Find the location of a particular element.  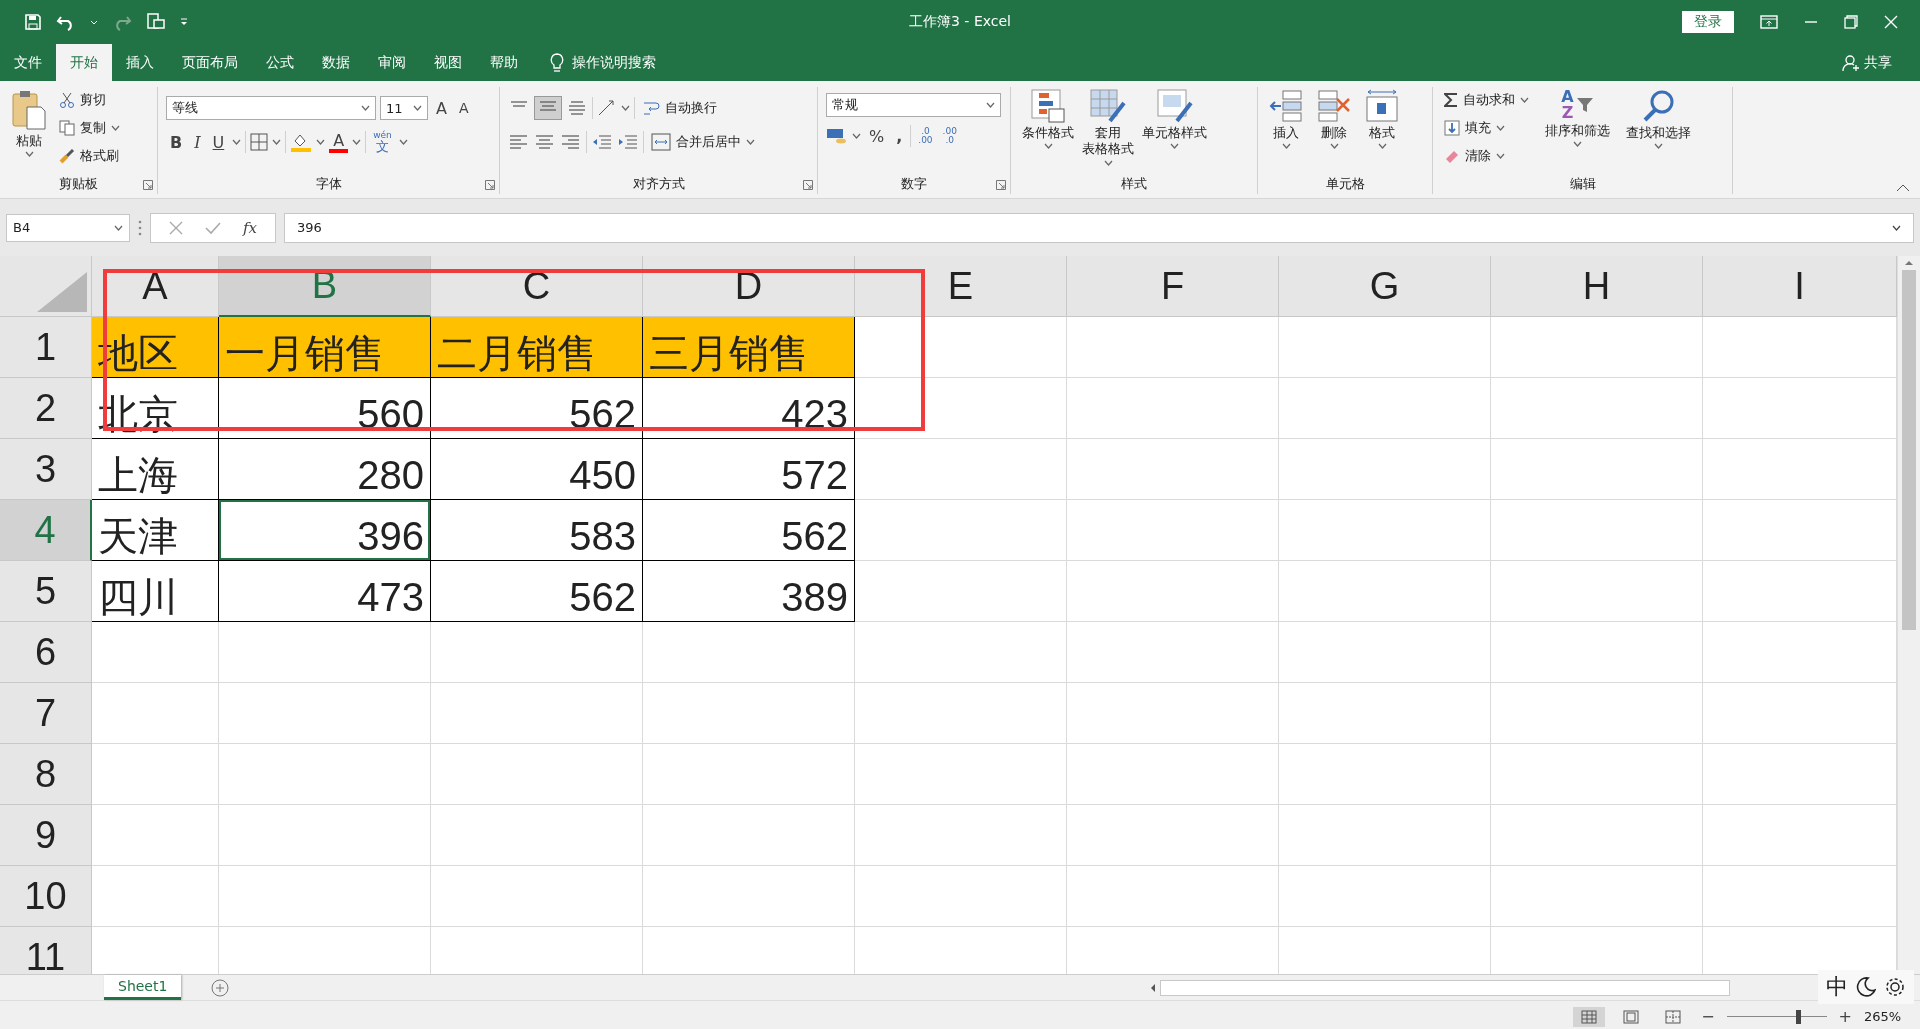

increase-font-size-button: A is located at coordinates (441, 108).